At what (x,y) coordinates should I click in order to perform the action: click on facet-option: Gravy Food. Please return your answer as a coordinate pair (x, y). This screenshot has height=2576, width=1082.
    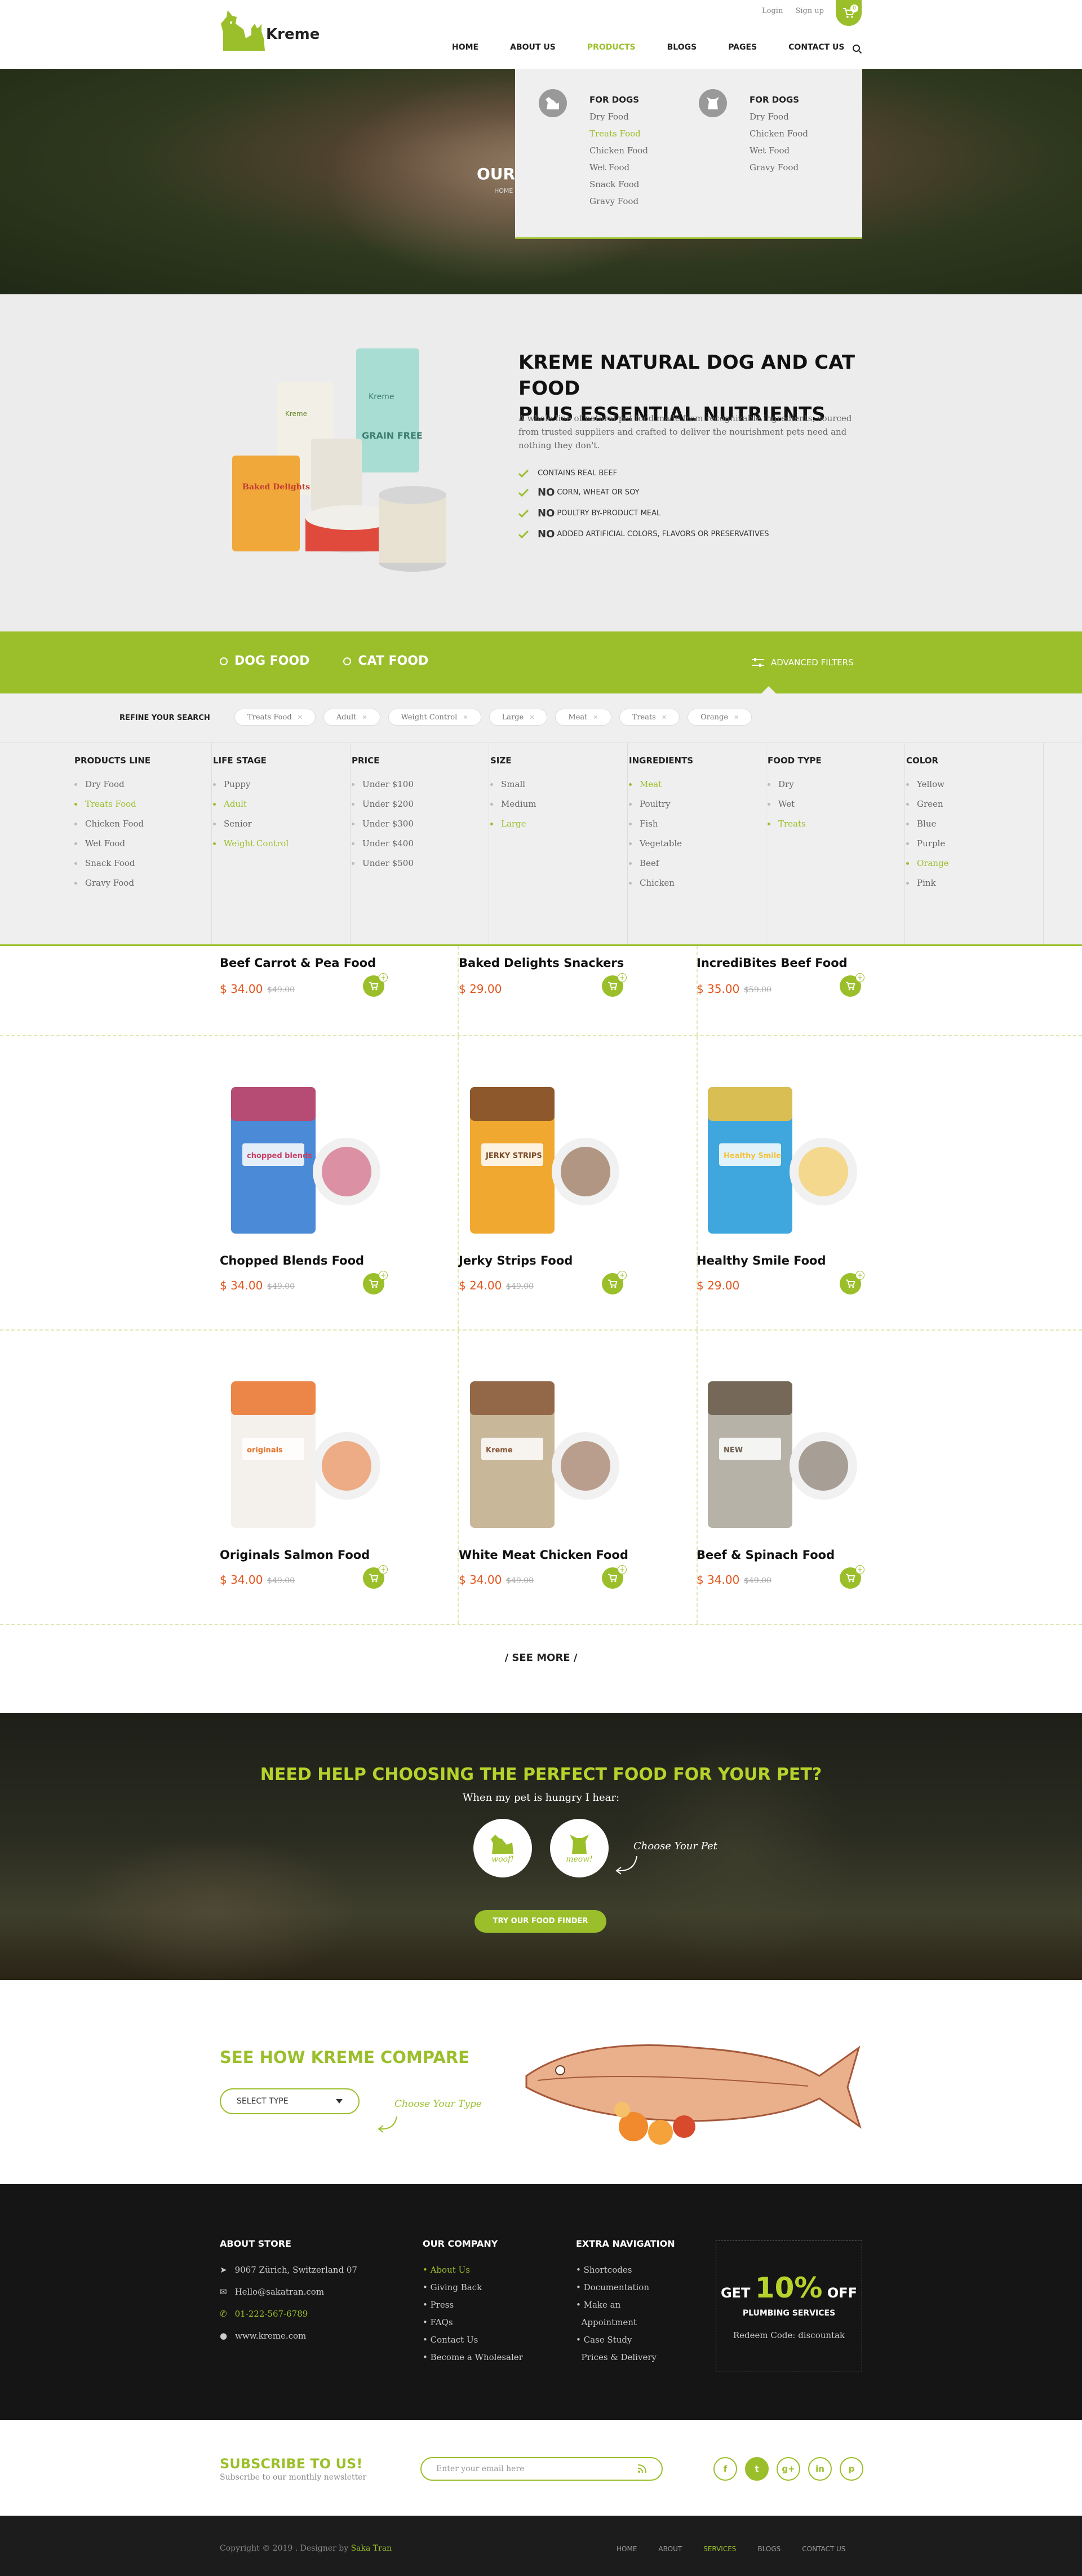
    Looking at the image, I should click on (142, 883).